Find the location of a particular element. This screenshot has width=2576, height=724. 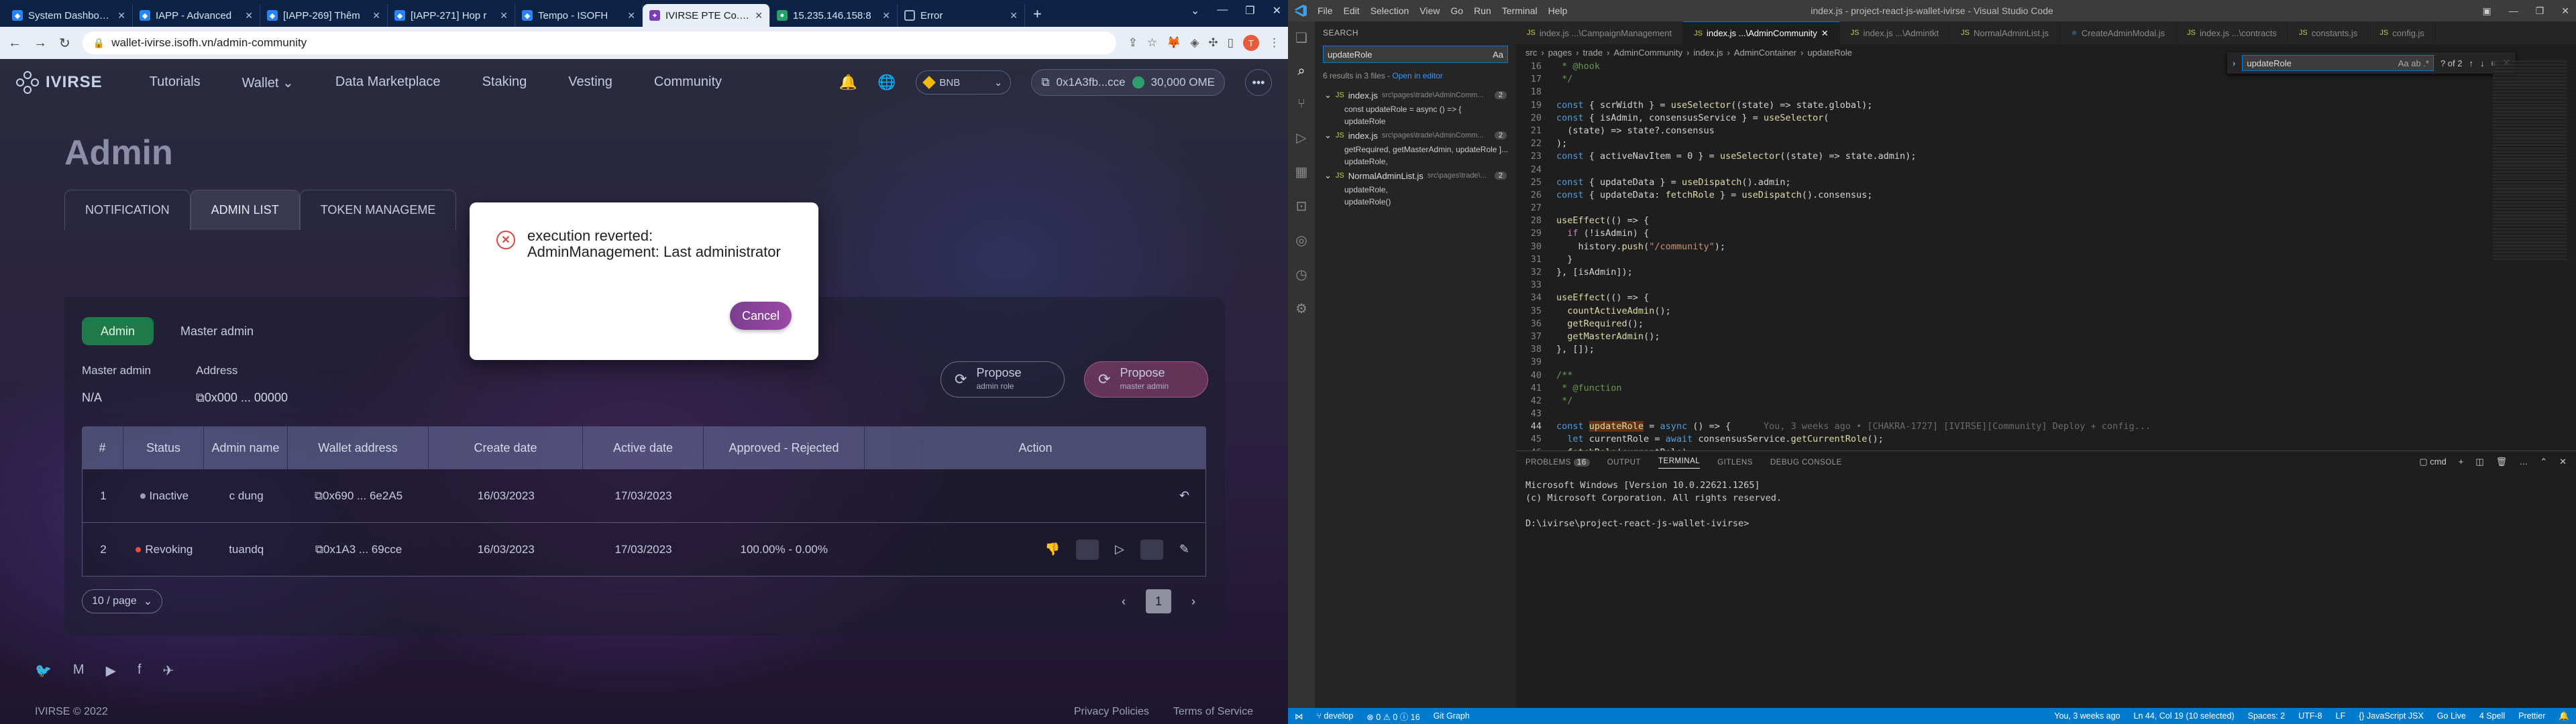

editor-tab: JS index.js ...\contracts is located at coordinates (2232, 32).